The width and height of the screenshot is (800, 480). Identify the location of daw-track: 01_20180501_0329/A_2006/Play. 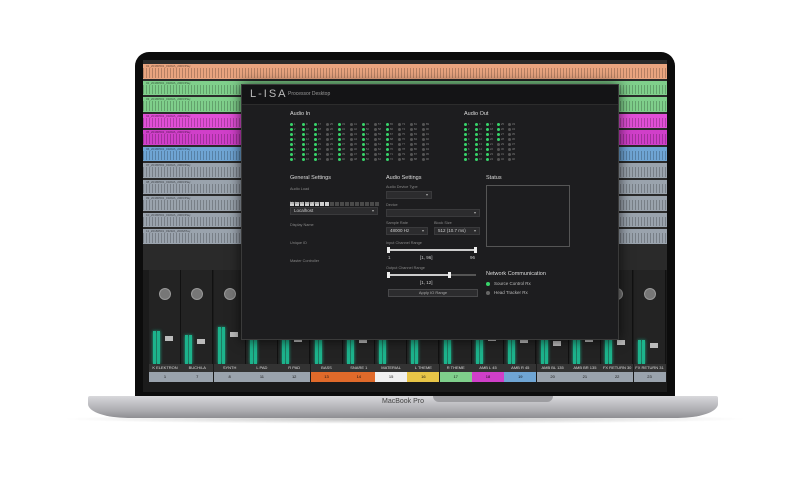
(405, 71).